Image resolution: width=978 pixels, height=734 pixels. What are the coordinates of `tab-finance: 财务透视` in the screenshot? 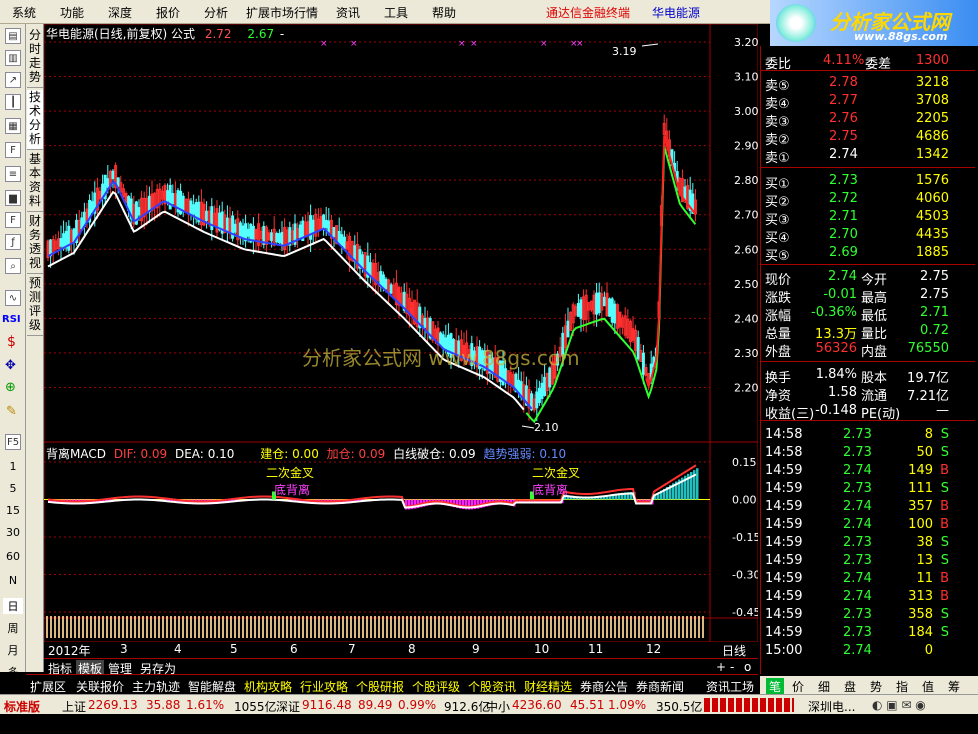 It's located at (35, 244).